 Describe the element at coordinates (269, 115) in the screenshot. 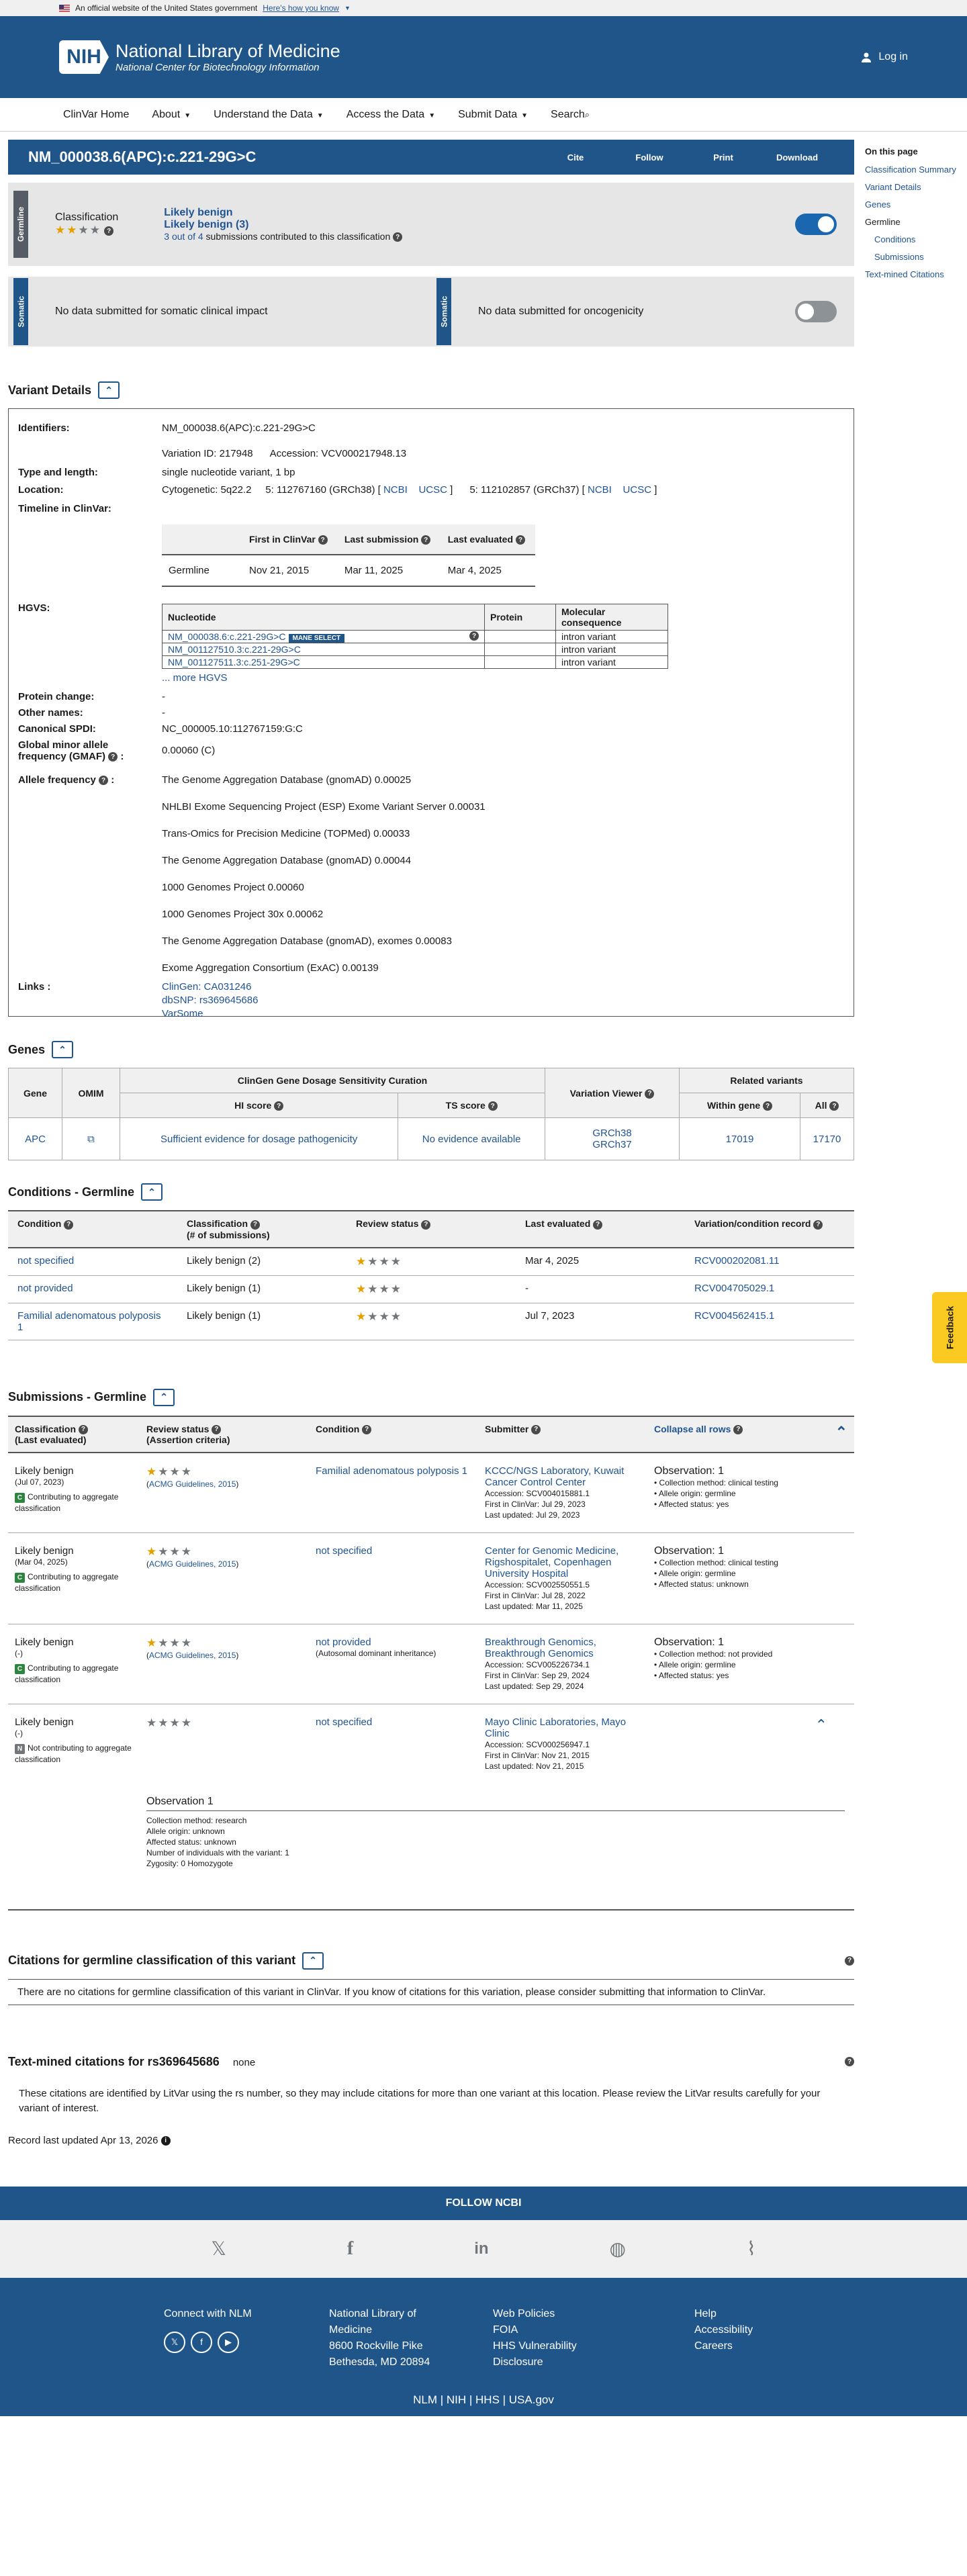

I see `nav-understand: Understand the Data ▼` at that location.